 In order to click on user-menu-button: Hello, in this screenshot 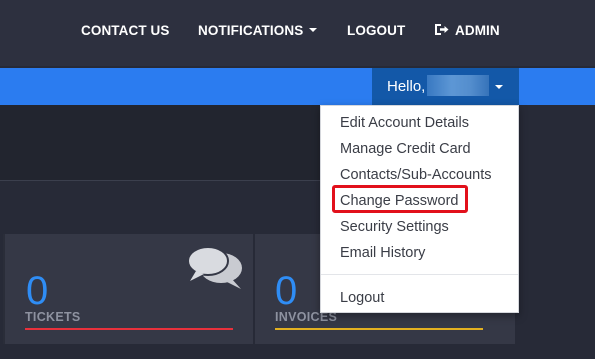, I will do `click(445, 86)`.